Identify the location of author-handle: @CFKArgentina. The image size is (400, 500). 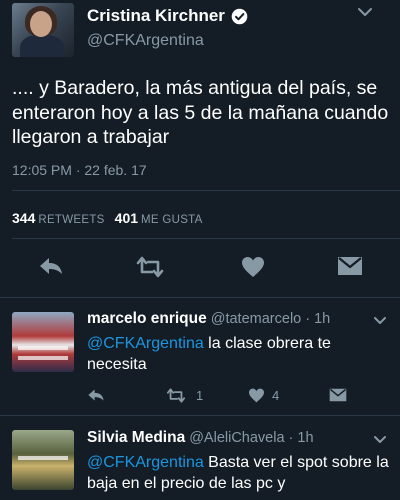
(145, 41).